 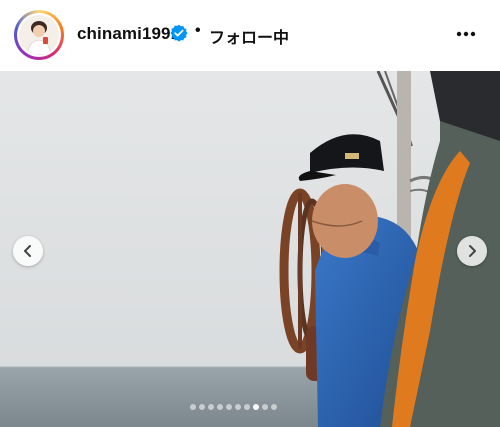 I want to click on carousel-indicator, so click(x=233, y=408).